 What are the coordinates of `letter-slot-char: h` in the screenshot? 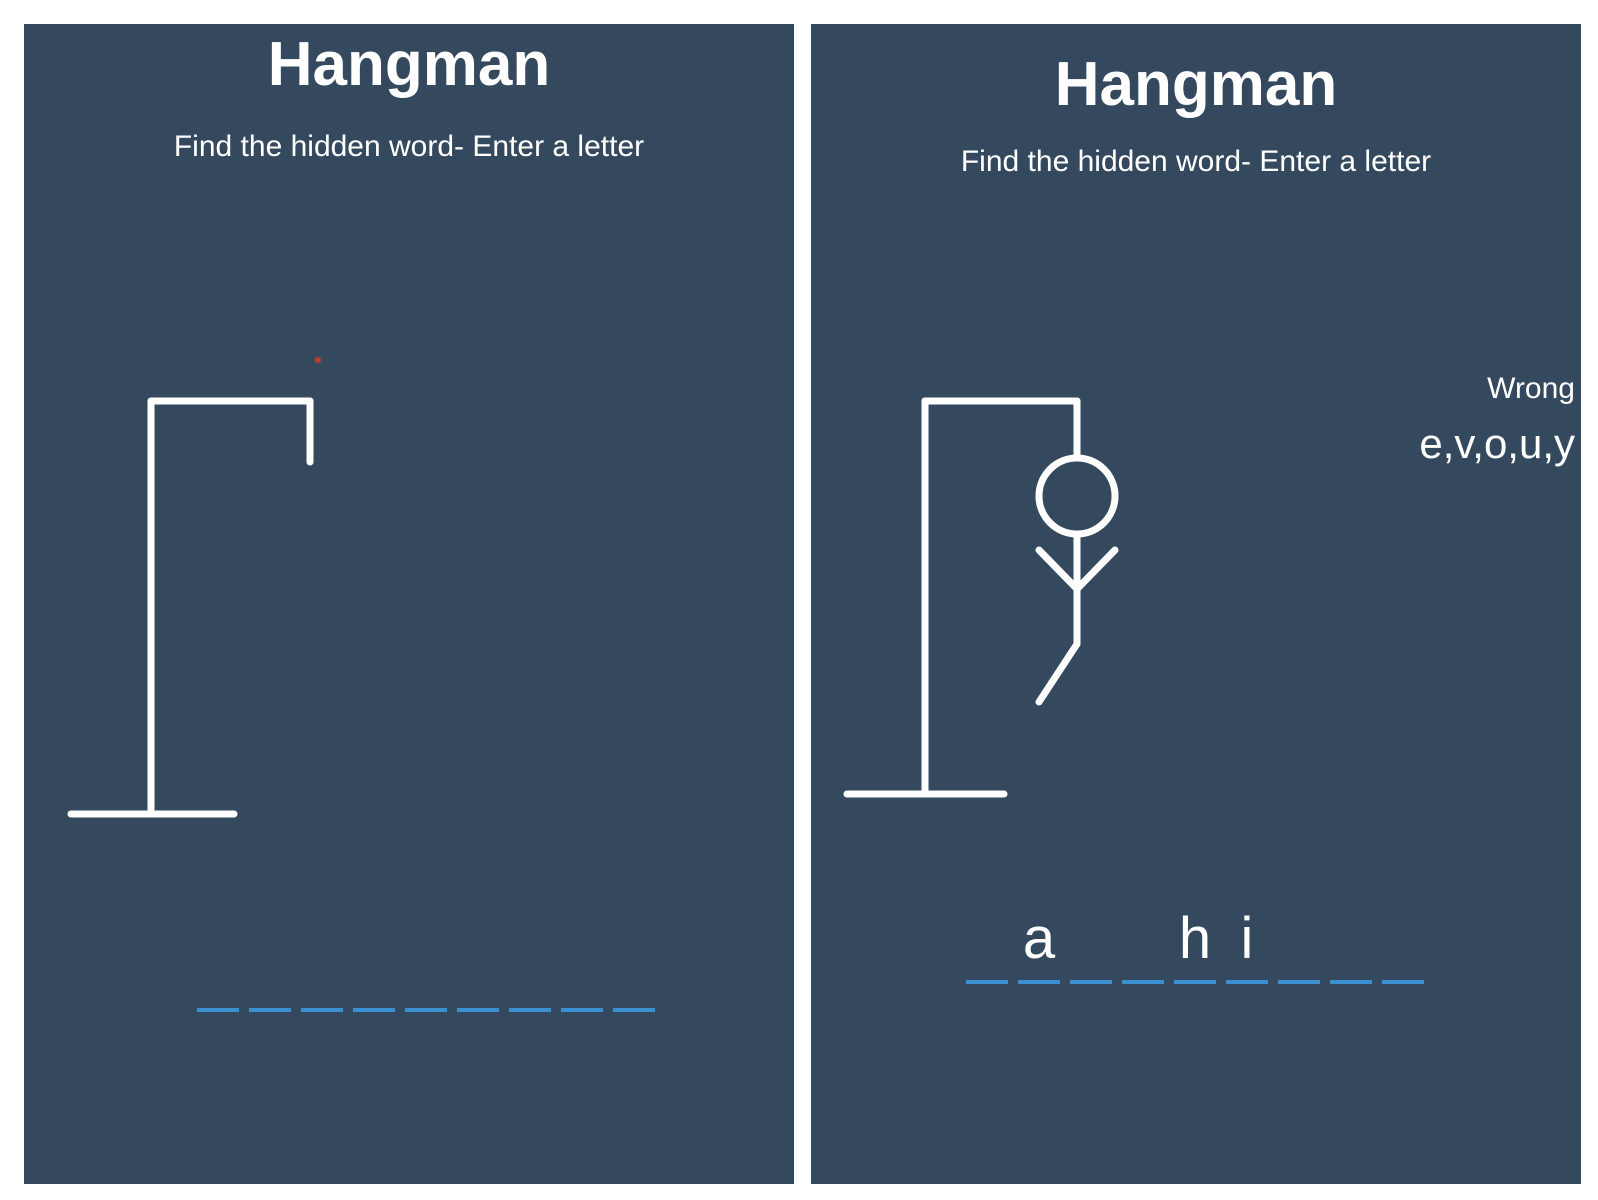 It's located at (1195, 938).